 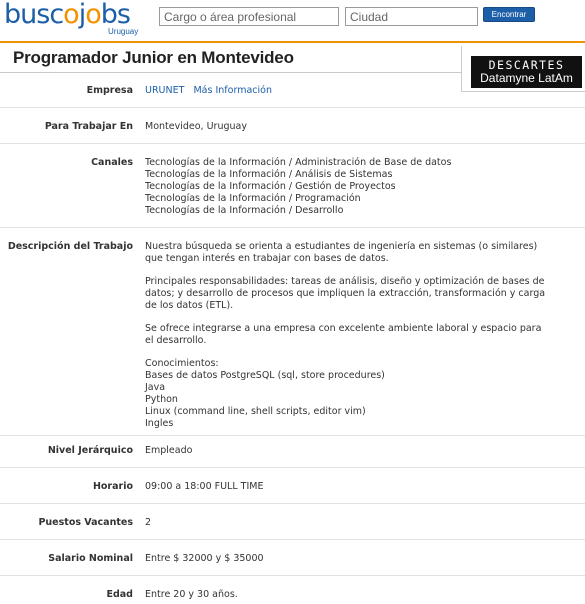 I want to click on company-logo-line2: Datamyne LatAm, so click(x=526, y=78).